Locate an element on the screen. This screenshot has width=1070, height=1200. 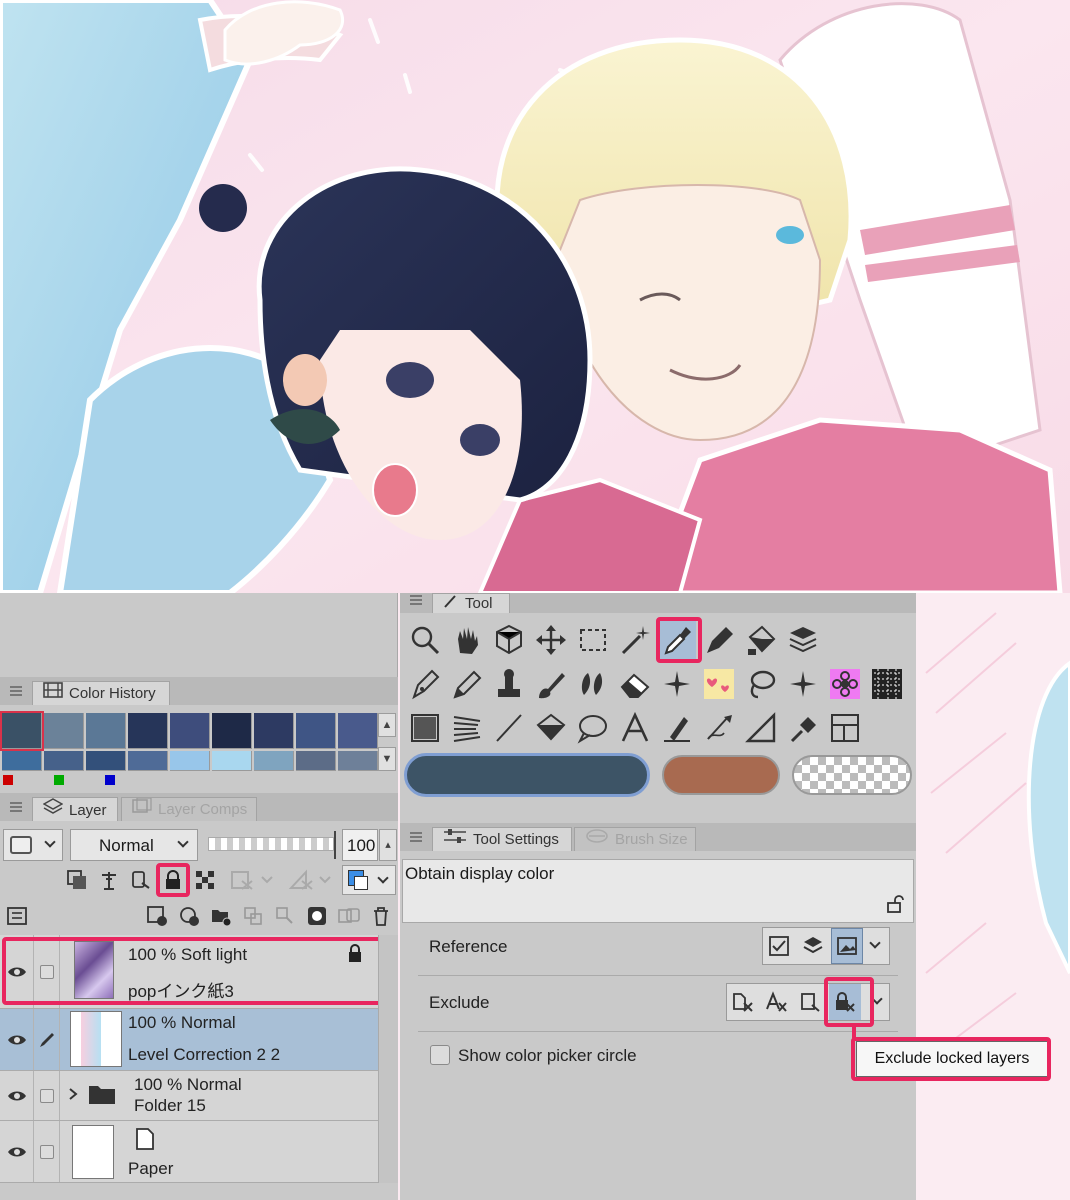
scroll-down-button: ▼ is located at coordinates (387, 759).